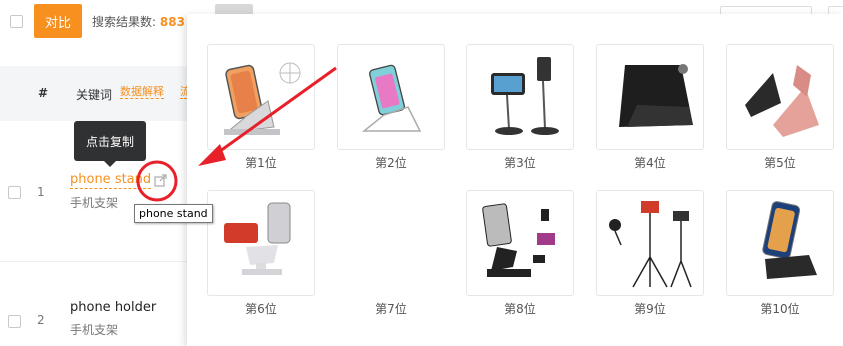  I want to click on search-result-count: 搜索结果数: 883, so click(138, 21).